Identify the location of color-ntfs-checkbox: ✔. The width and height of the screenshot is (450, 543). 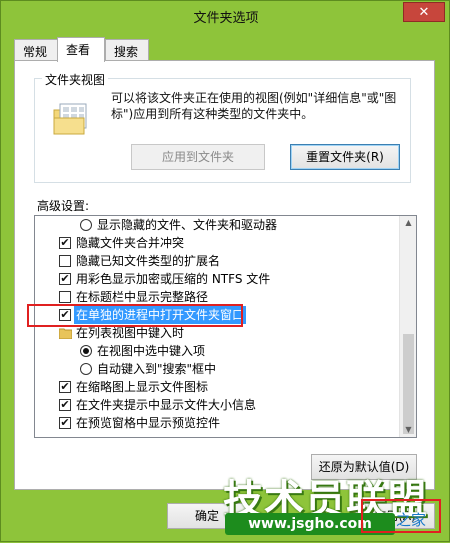
(65, 279).